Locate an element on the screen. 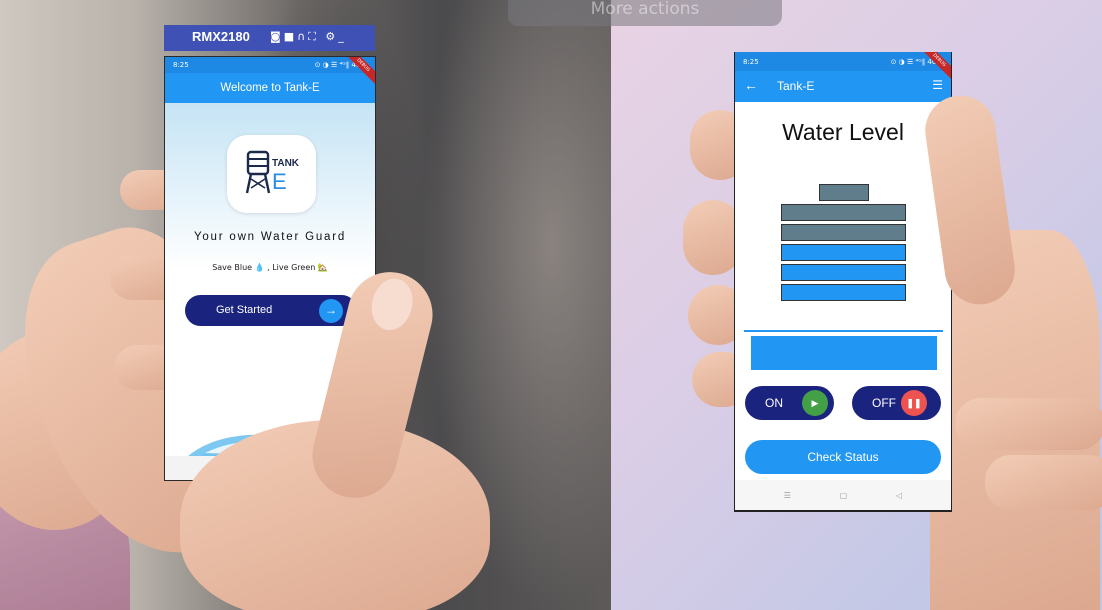 The width and height of the screenshot is (1102, 610). tank-cap is located at coordinates (844, 192).